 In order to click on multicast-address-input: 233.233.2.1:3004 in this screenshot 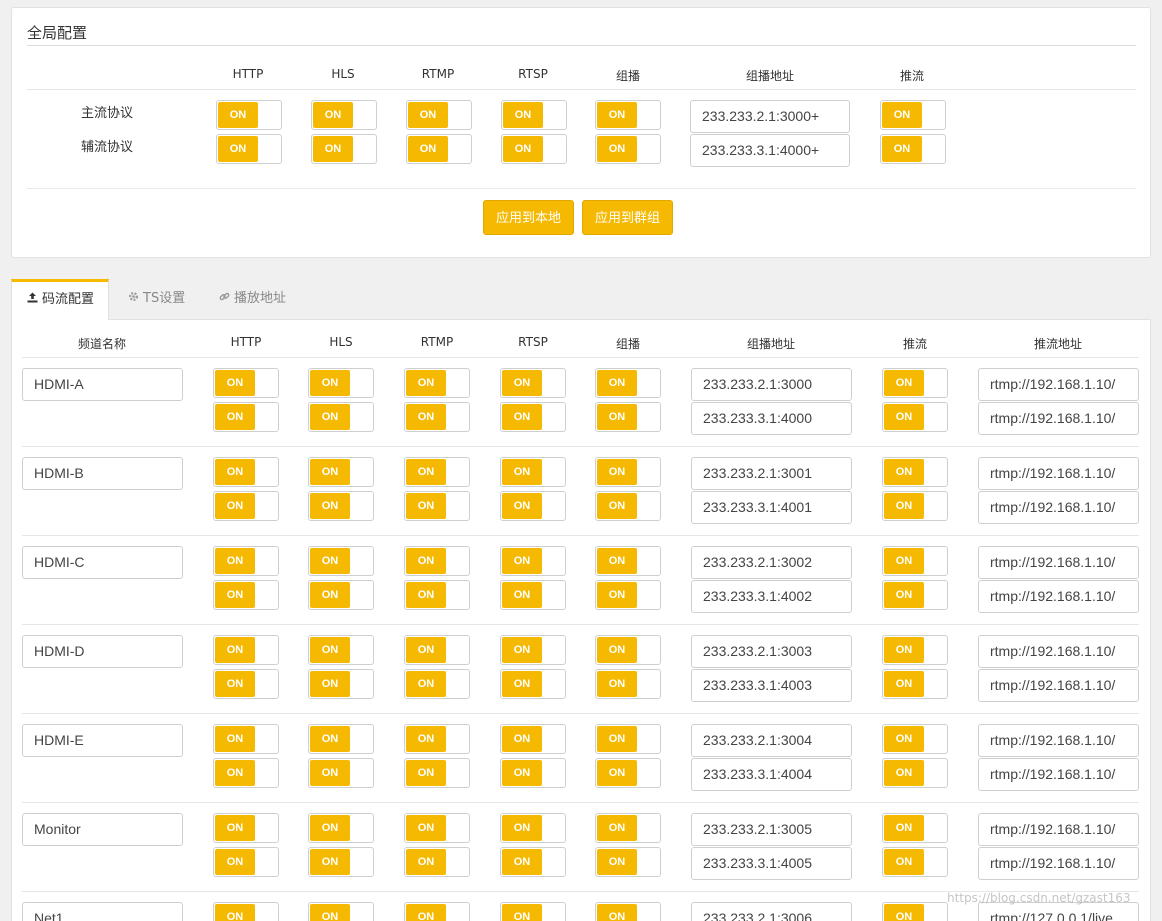, I will do `click(771, 740)`.